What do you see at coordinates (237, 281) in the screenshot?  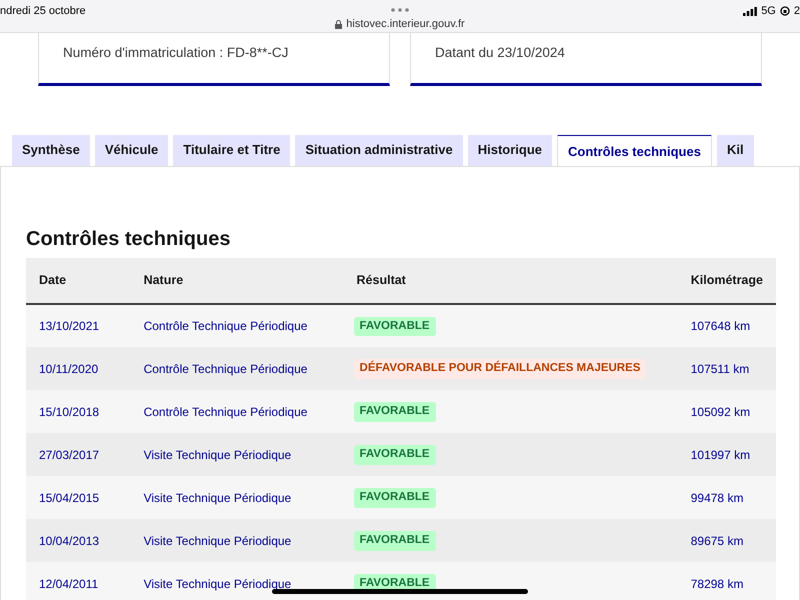 I see `column-header: Nature` at bounding box center [237, 281].